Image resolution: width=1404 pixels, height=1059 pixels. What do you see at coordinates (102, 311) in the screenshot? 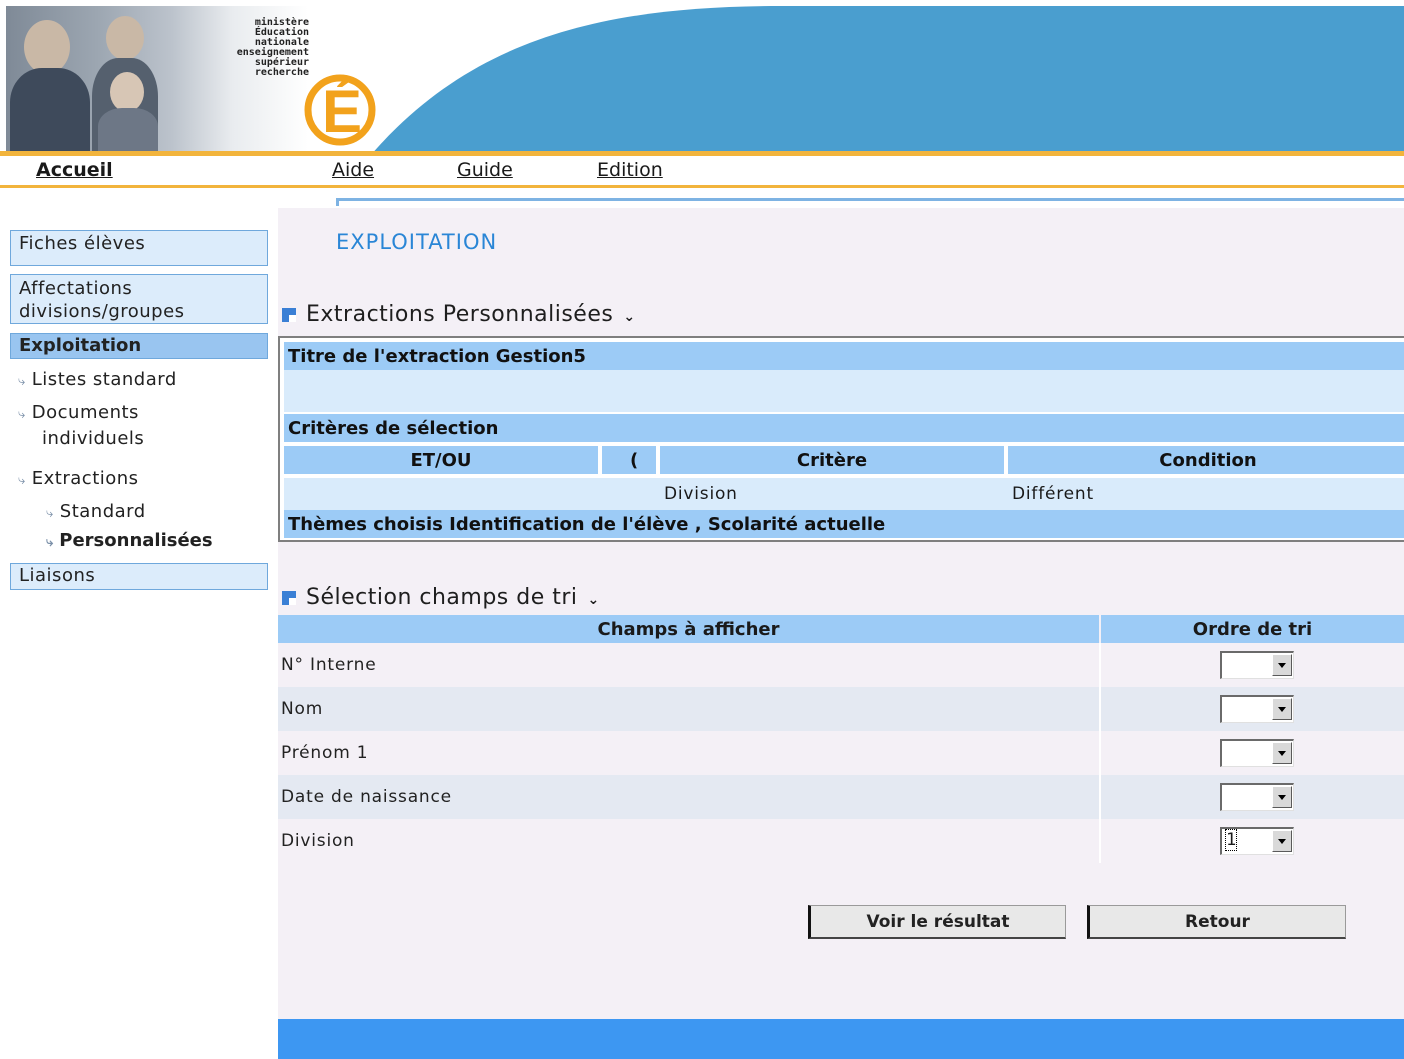
I see `sidebar-item-label: divisions/groupes` at bounding box center [102, 311].